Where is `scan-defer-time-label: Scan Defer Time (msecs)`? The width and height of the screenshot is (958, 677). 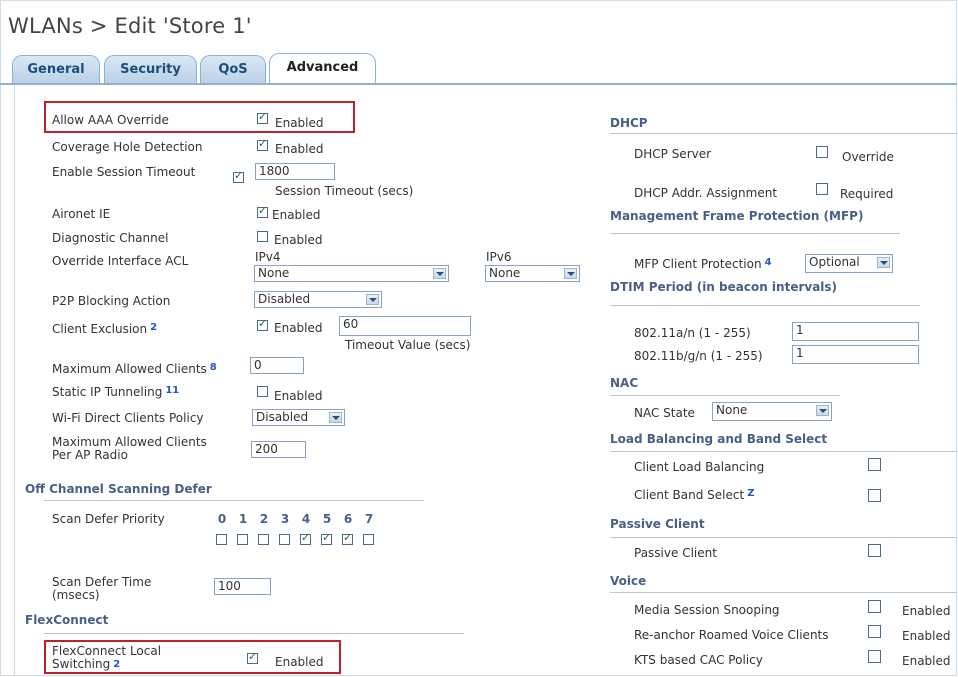 scan-defer-time-label: Scan Defer Time (msecs) is located at coordinates (101, 589).